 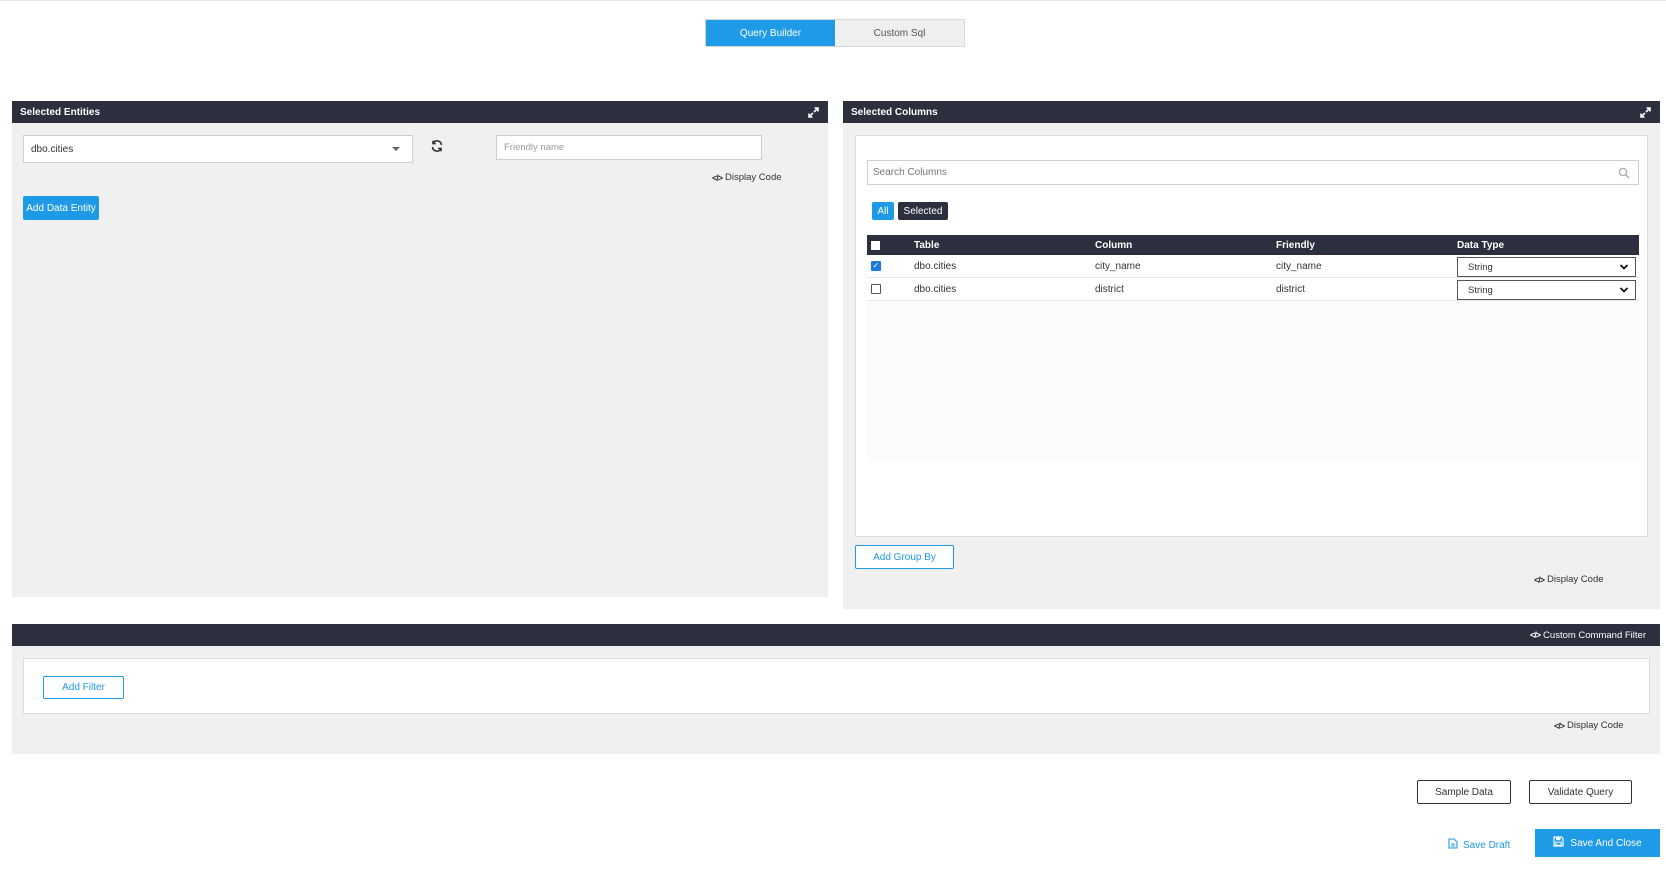 What do you see at coordinates (1464, 792) in the screenshot?
I see `sample-data-button: Sample Data` at bounding box center [1464, 792].